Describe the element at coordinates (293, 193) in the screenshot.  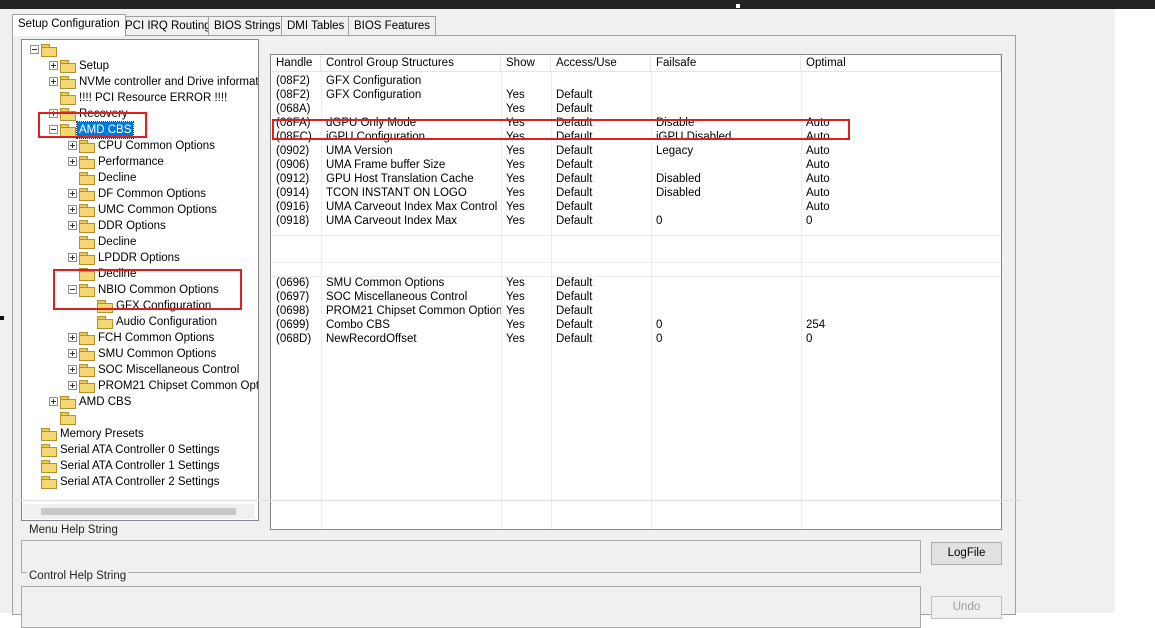
I see `table-cell: (0914)` at that location.